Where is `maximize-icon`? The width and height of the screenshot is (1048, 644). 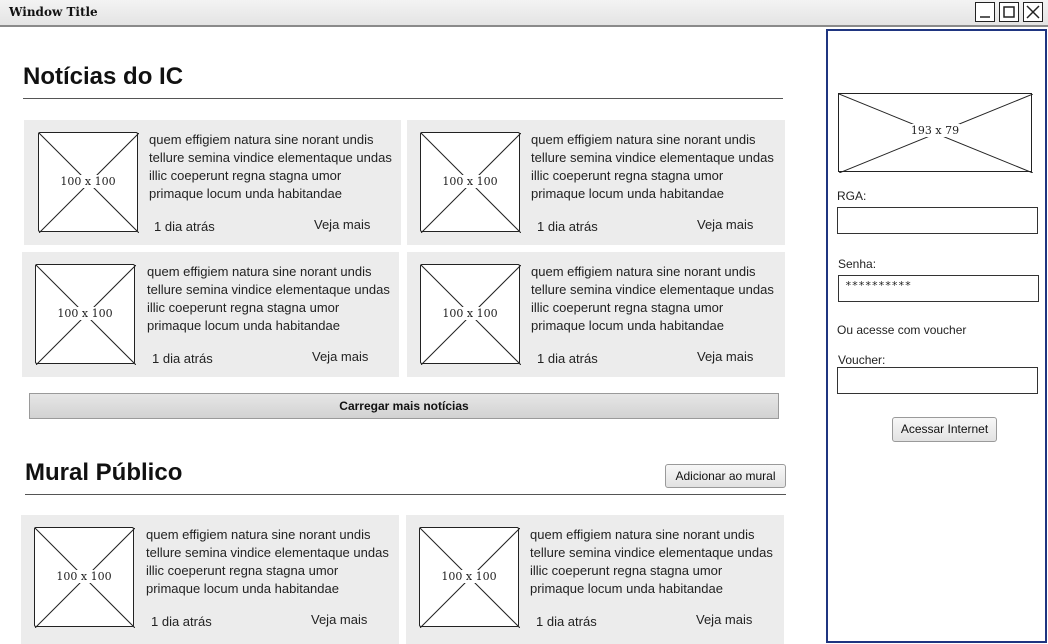 maximize-icon is located at coordinates (1009, 12).